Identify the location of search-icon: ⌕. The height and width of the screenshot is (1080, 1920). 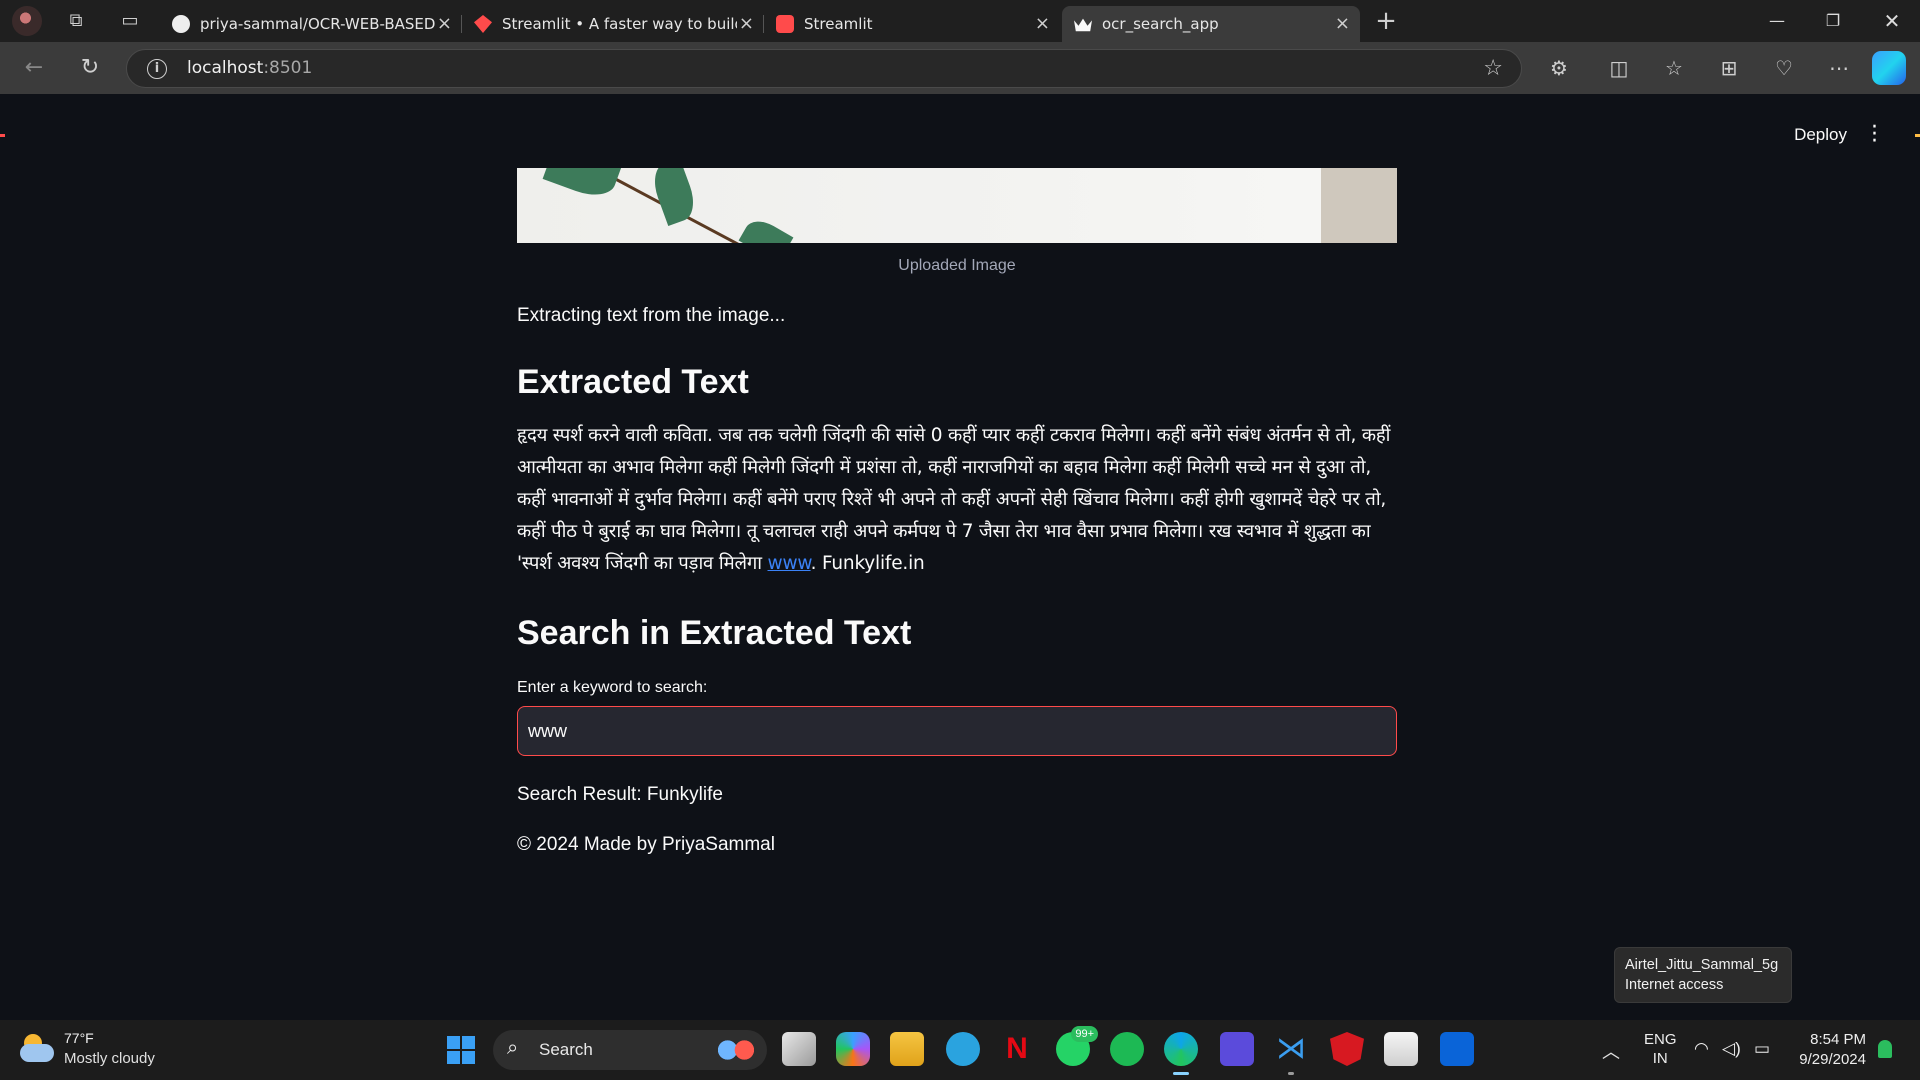
(513, 1048).